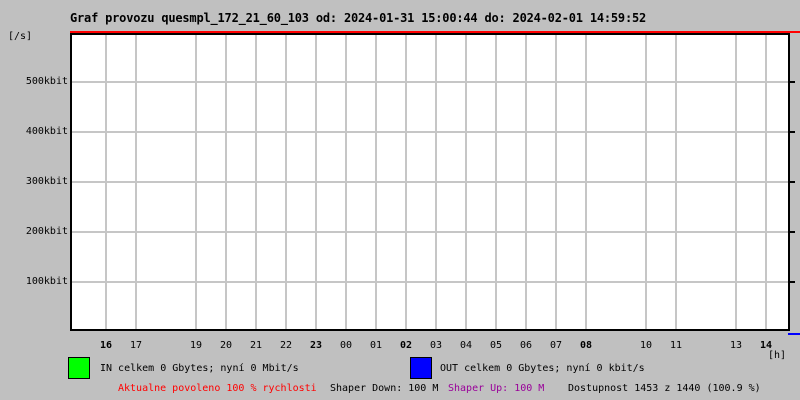  What do you see at coordinates (526, 345) in the screenshot?
I see `x-tick-label: 06` at bounding box center [526, 345].